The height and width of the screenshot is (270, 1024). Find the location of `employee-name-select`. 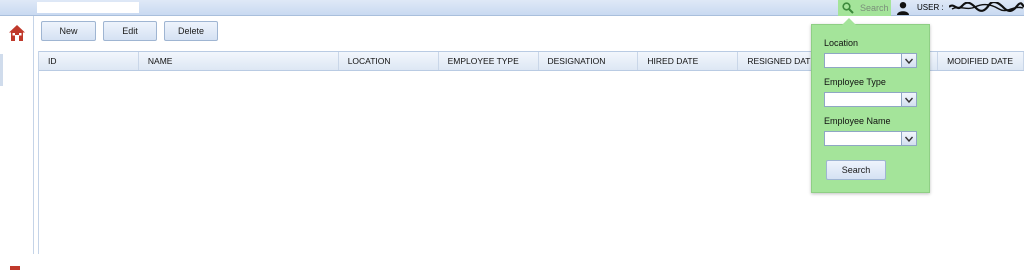

employee-name-select is located at coordinates (870, 138).